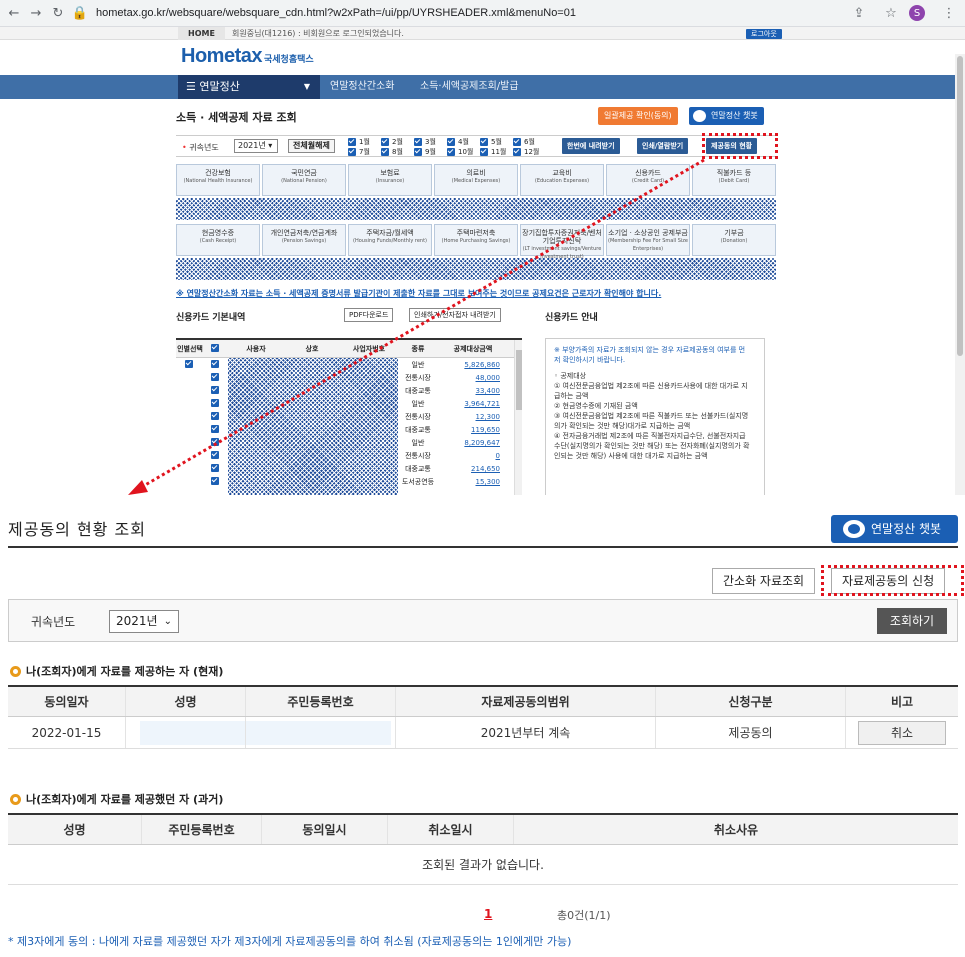 The width and height of the screenshot is (965, 957). I want to click on home-tab: HOME, so click(201, 33).